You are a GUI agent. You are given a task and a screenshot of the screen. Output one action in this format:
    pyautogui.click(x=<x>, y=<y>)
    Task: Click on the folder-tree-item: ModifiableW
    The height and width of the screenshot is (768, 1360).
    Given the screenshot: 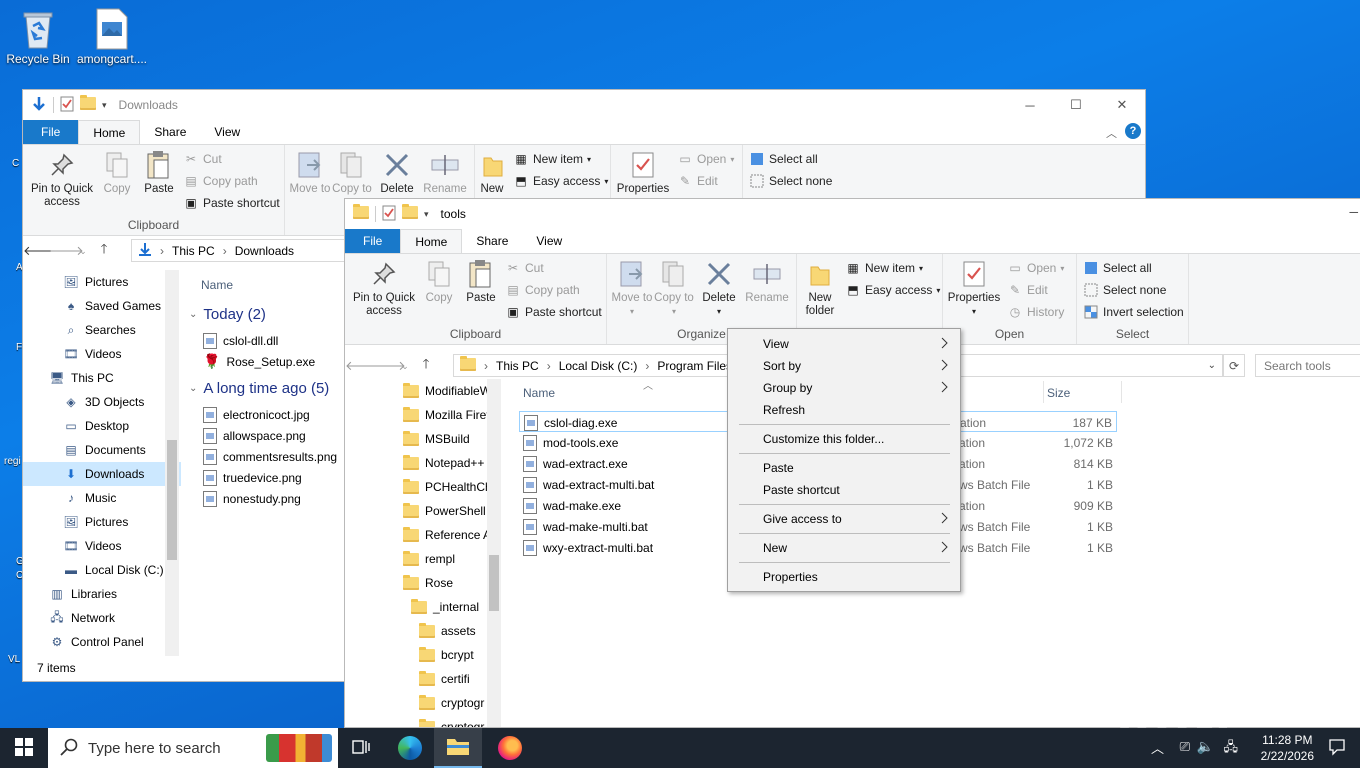 What is the action you would take?
    pyautogui.click(x=447, y=391)
    